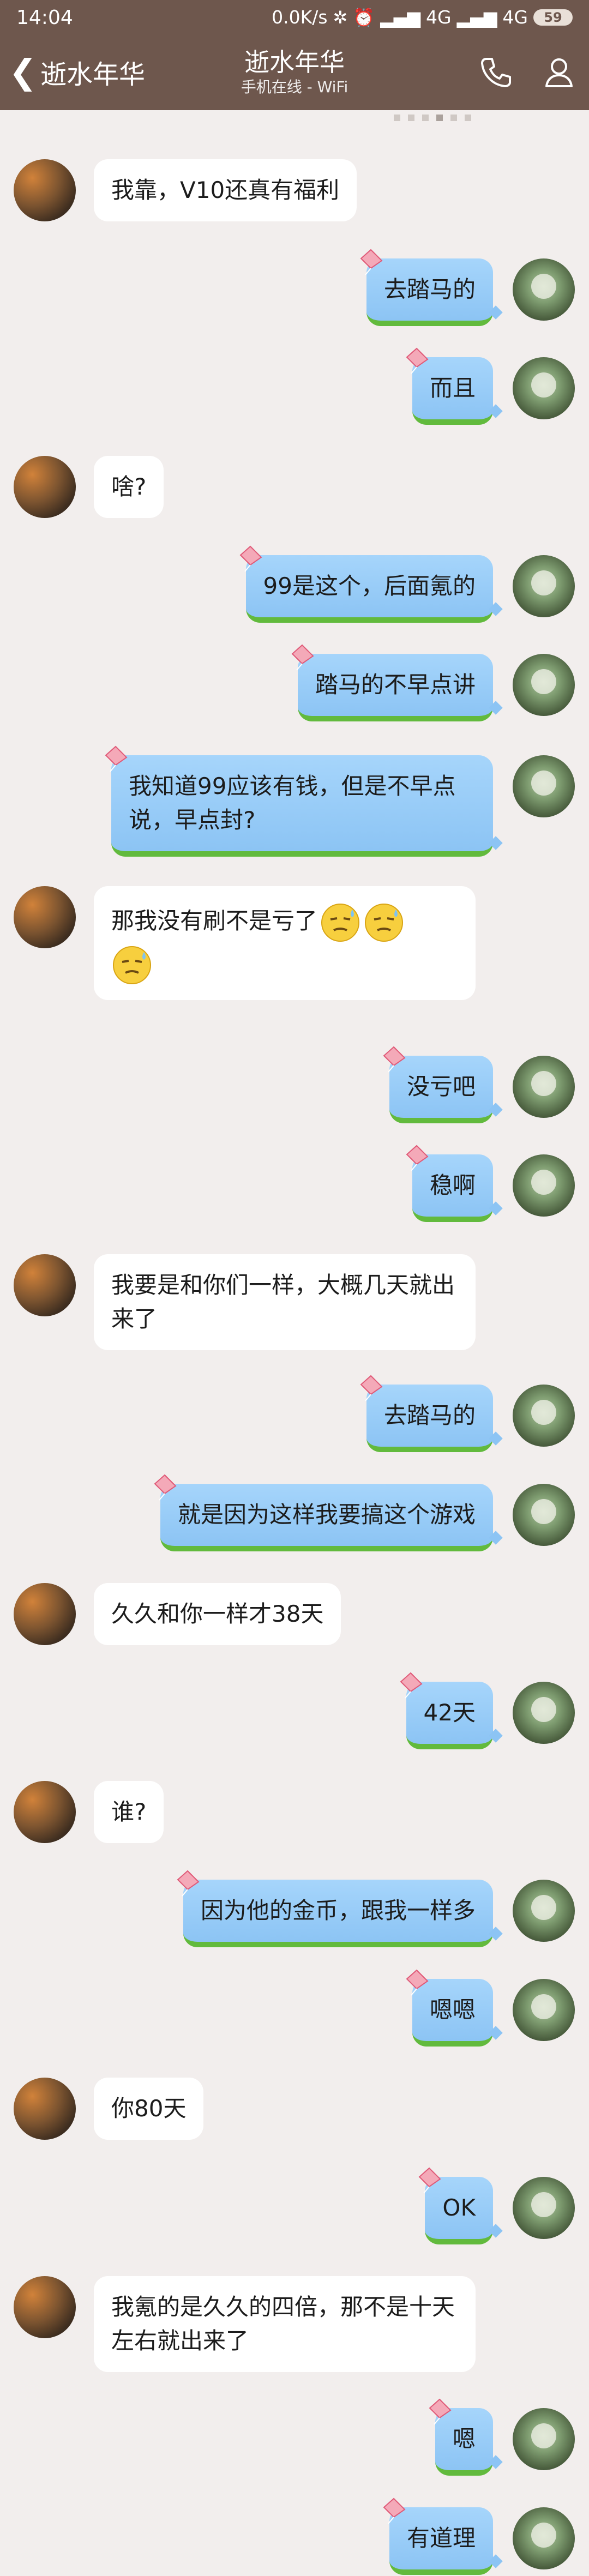 The image size is (589, 2576). I want to click on message-bubble: 我靠，V10还真有福利, so click(226, 190).